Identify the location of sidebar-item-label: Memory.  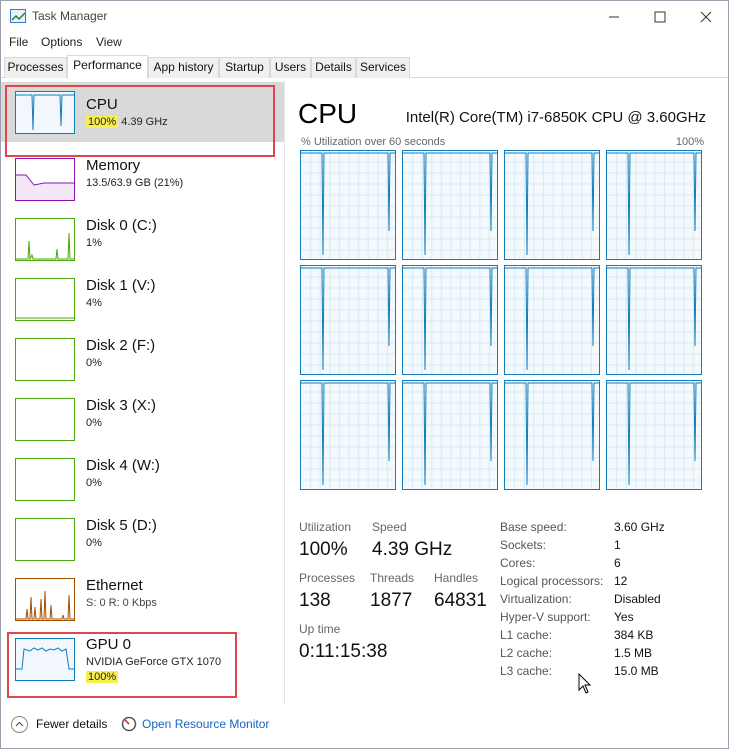
(113, 165).